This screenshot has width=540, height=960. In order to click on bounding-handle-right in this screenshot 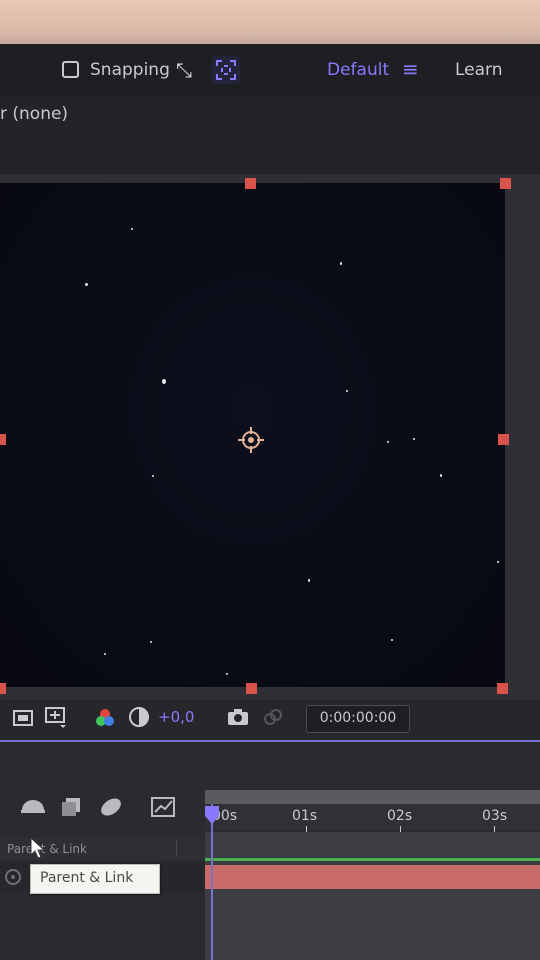, I will do `click(503, 439)`.